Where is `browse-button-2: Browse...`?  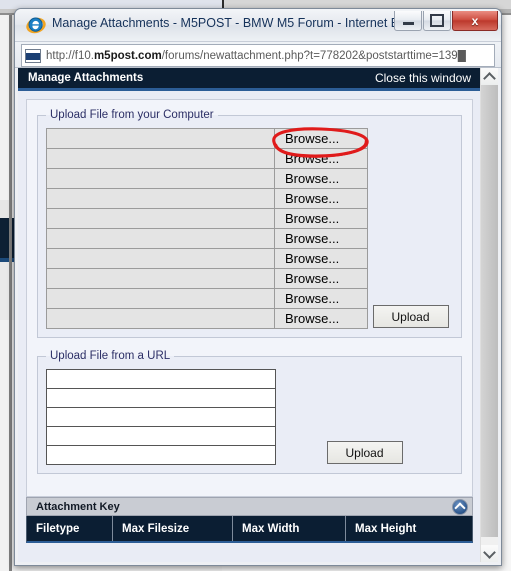
browse-button-2: Browse... is located at coordinates (321, 158).